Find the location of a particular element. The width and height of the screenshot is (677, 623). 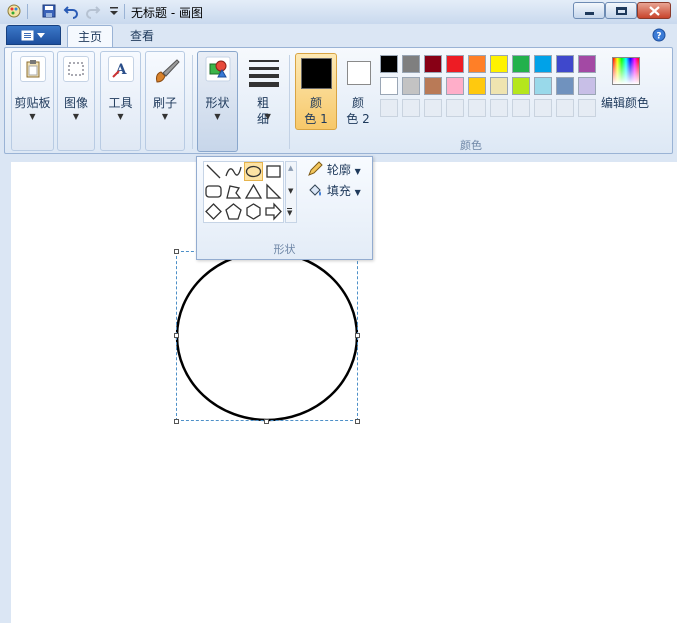

shape-right-arrow-icon is located at coordinates (273, 211).